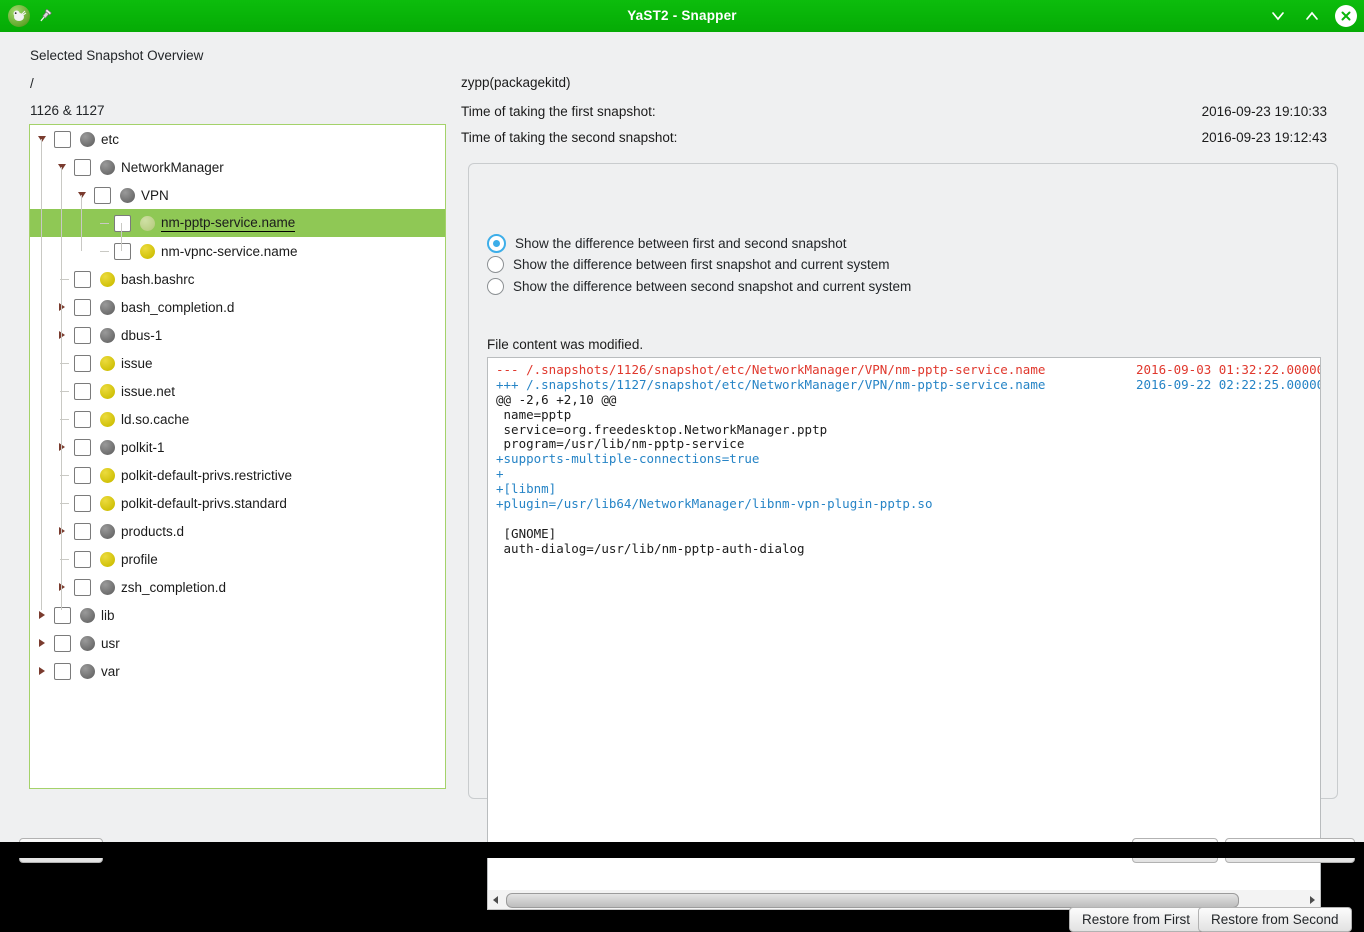  What do you see at coordinates (237, 363) in the screenshot?
I see `tree-item-issue: issue` at bounding box center [237, 363].